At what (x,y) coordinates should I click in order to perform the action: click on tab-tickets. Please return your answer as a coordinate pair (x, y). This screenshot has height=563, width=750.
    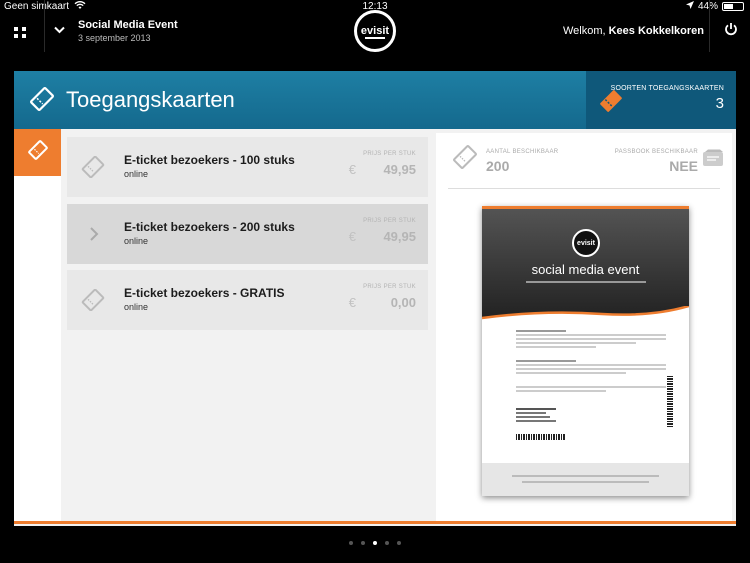
    Looking at the image, I should click on (37, 152).